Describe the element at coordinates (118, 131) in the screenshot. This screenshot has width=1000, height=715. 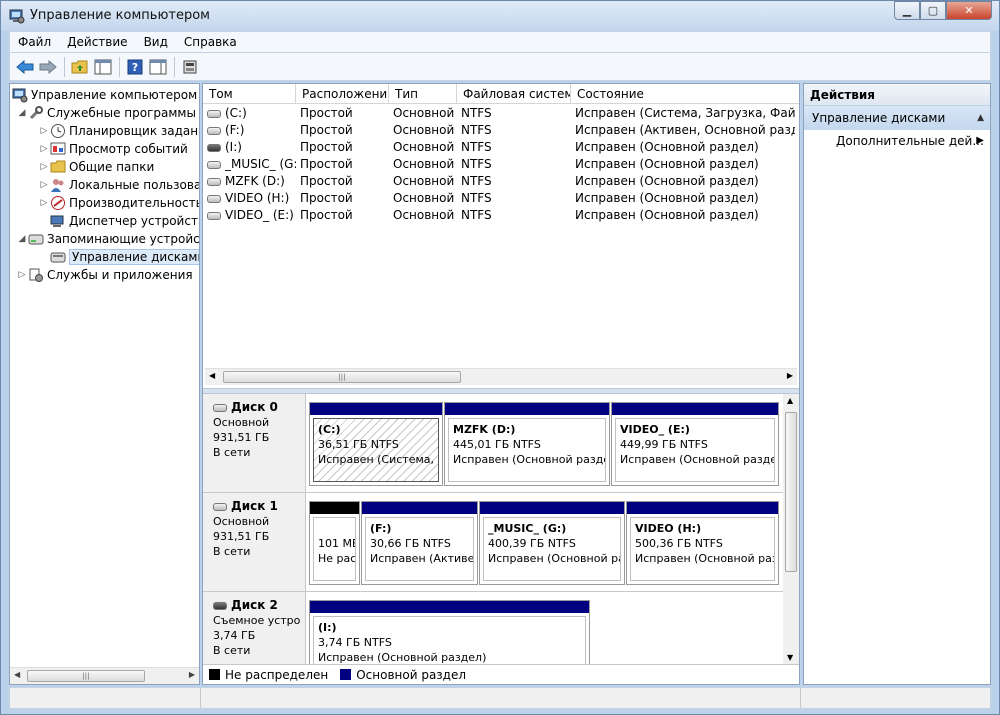
I see `tree-item-task-scheduler: ▷ Планировщик заданий` at that location.